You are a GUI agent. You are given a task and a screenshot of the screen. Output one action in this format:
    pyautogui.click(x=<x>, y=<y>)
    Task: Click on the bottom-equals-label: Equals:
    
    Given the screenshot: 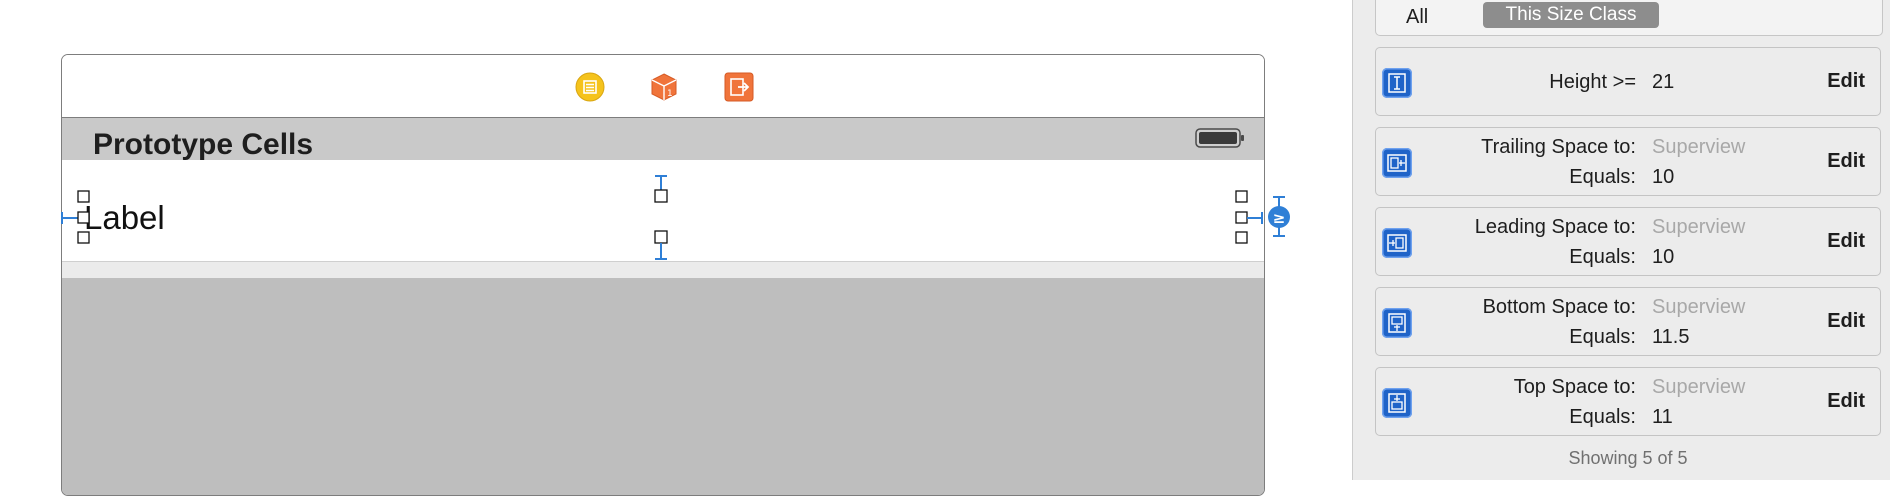 What is the action you would take?
    pyautogui.click(x=1602, y=337)
    